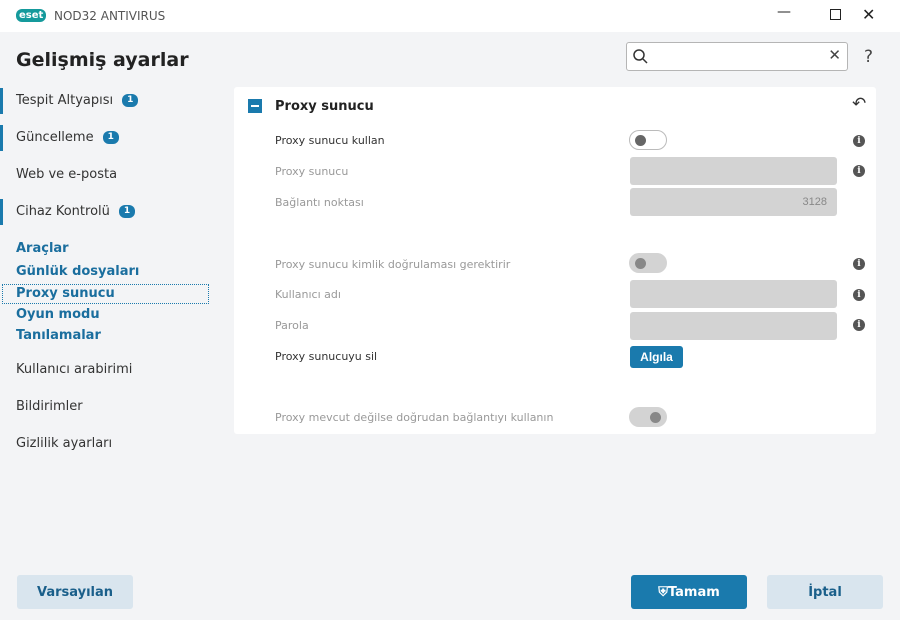 This screenshot has height=620, width=900. What do you see at coordinates (105, 294) in the screenshot?
I see `sidebar-item-proxy-server: Proxy sunucu` at bounding box center [105, 294].